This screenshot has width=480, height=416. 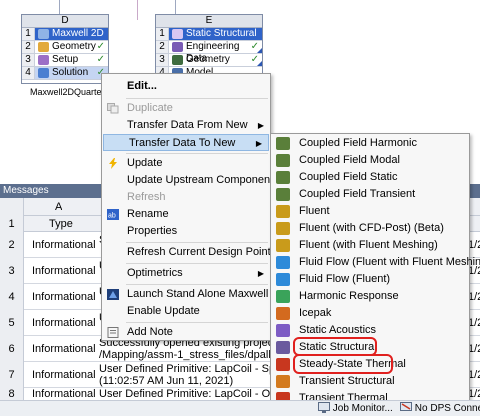 I want to click on submenu-item-coupled-field-transient: Coupled Field Transient, so click(x=370, y=194).